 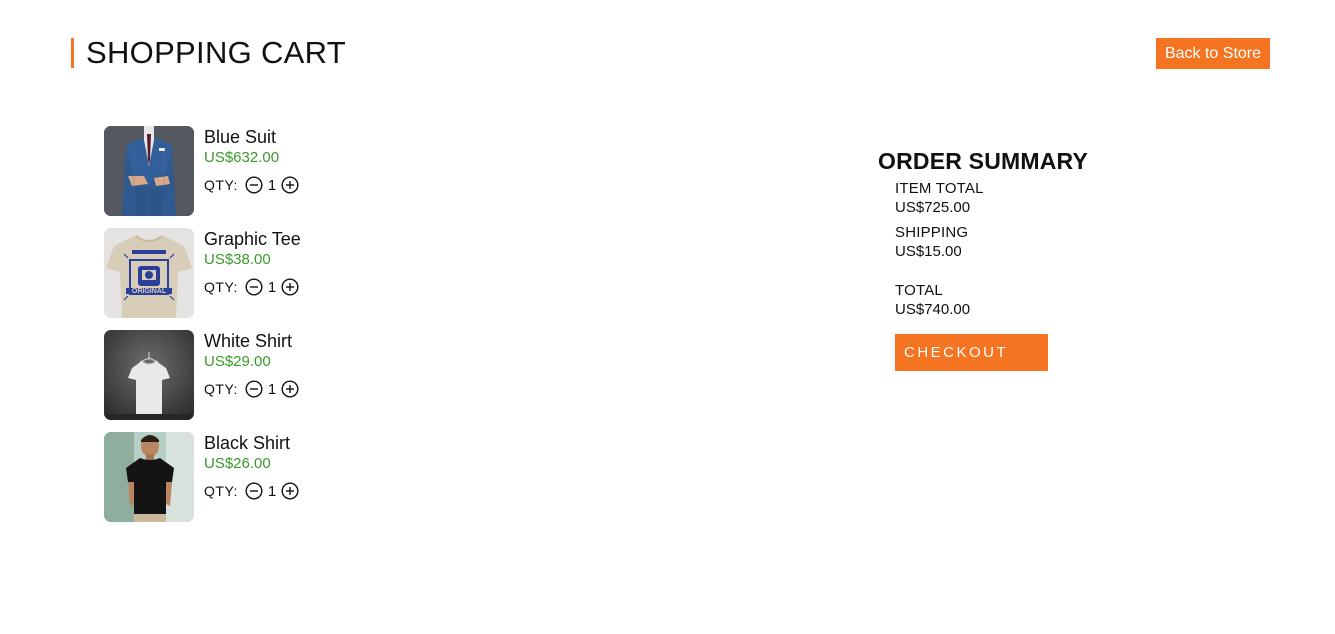 What do you see at coordinates (149, 291) in the screenshot?
I see `svg-text: ORIGINAL` at bounding box center [149, 291].